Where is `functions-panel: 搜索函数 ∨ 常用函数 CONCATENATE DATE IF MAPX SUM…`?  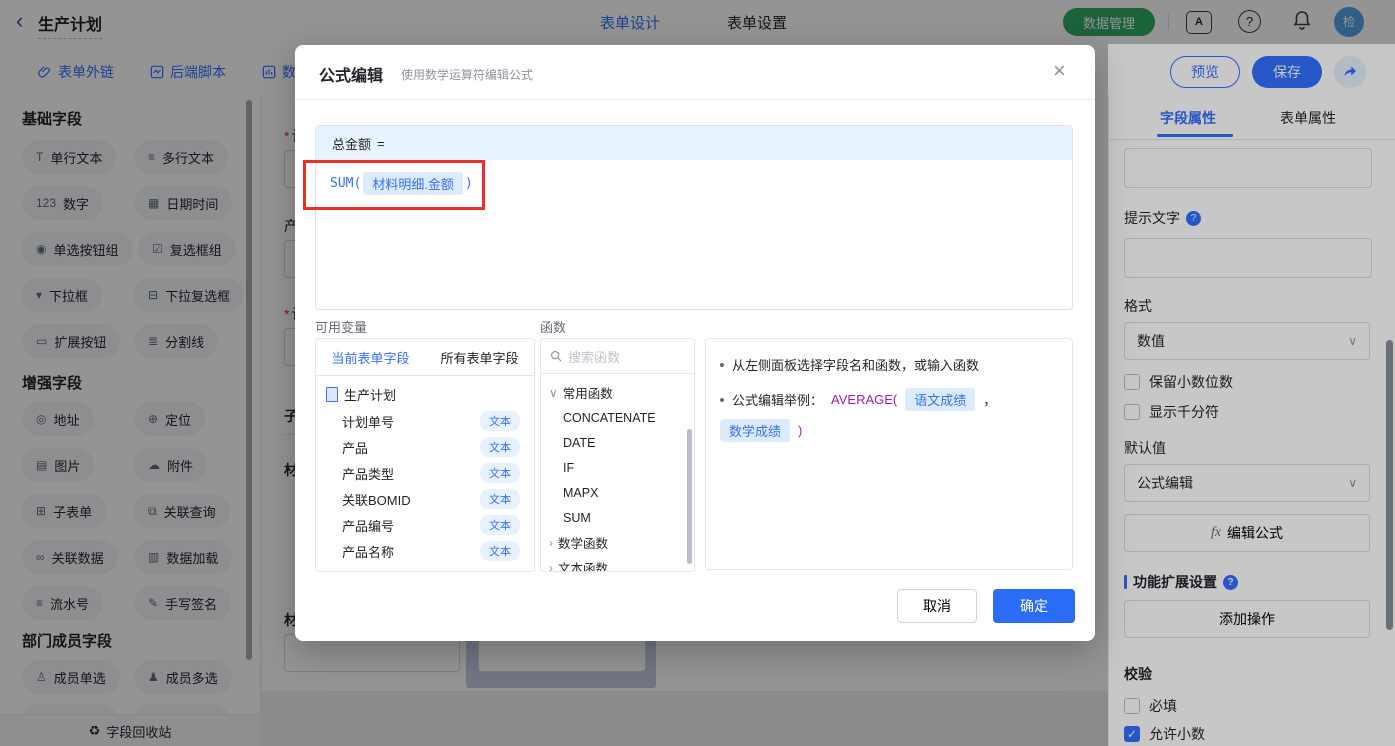
functions-panel: 搜索函数 ∨ 常用函数 CONCATENATE DATE IF MAPX SUM… is located at coordinates (617, 455).